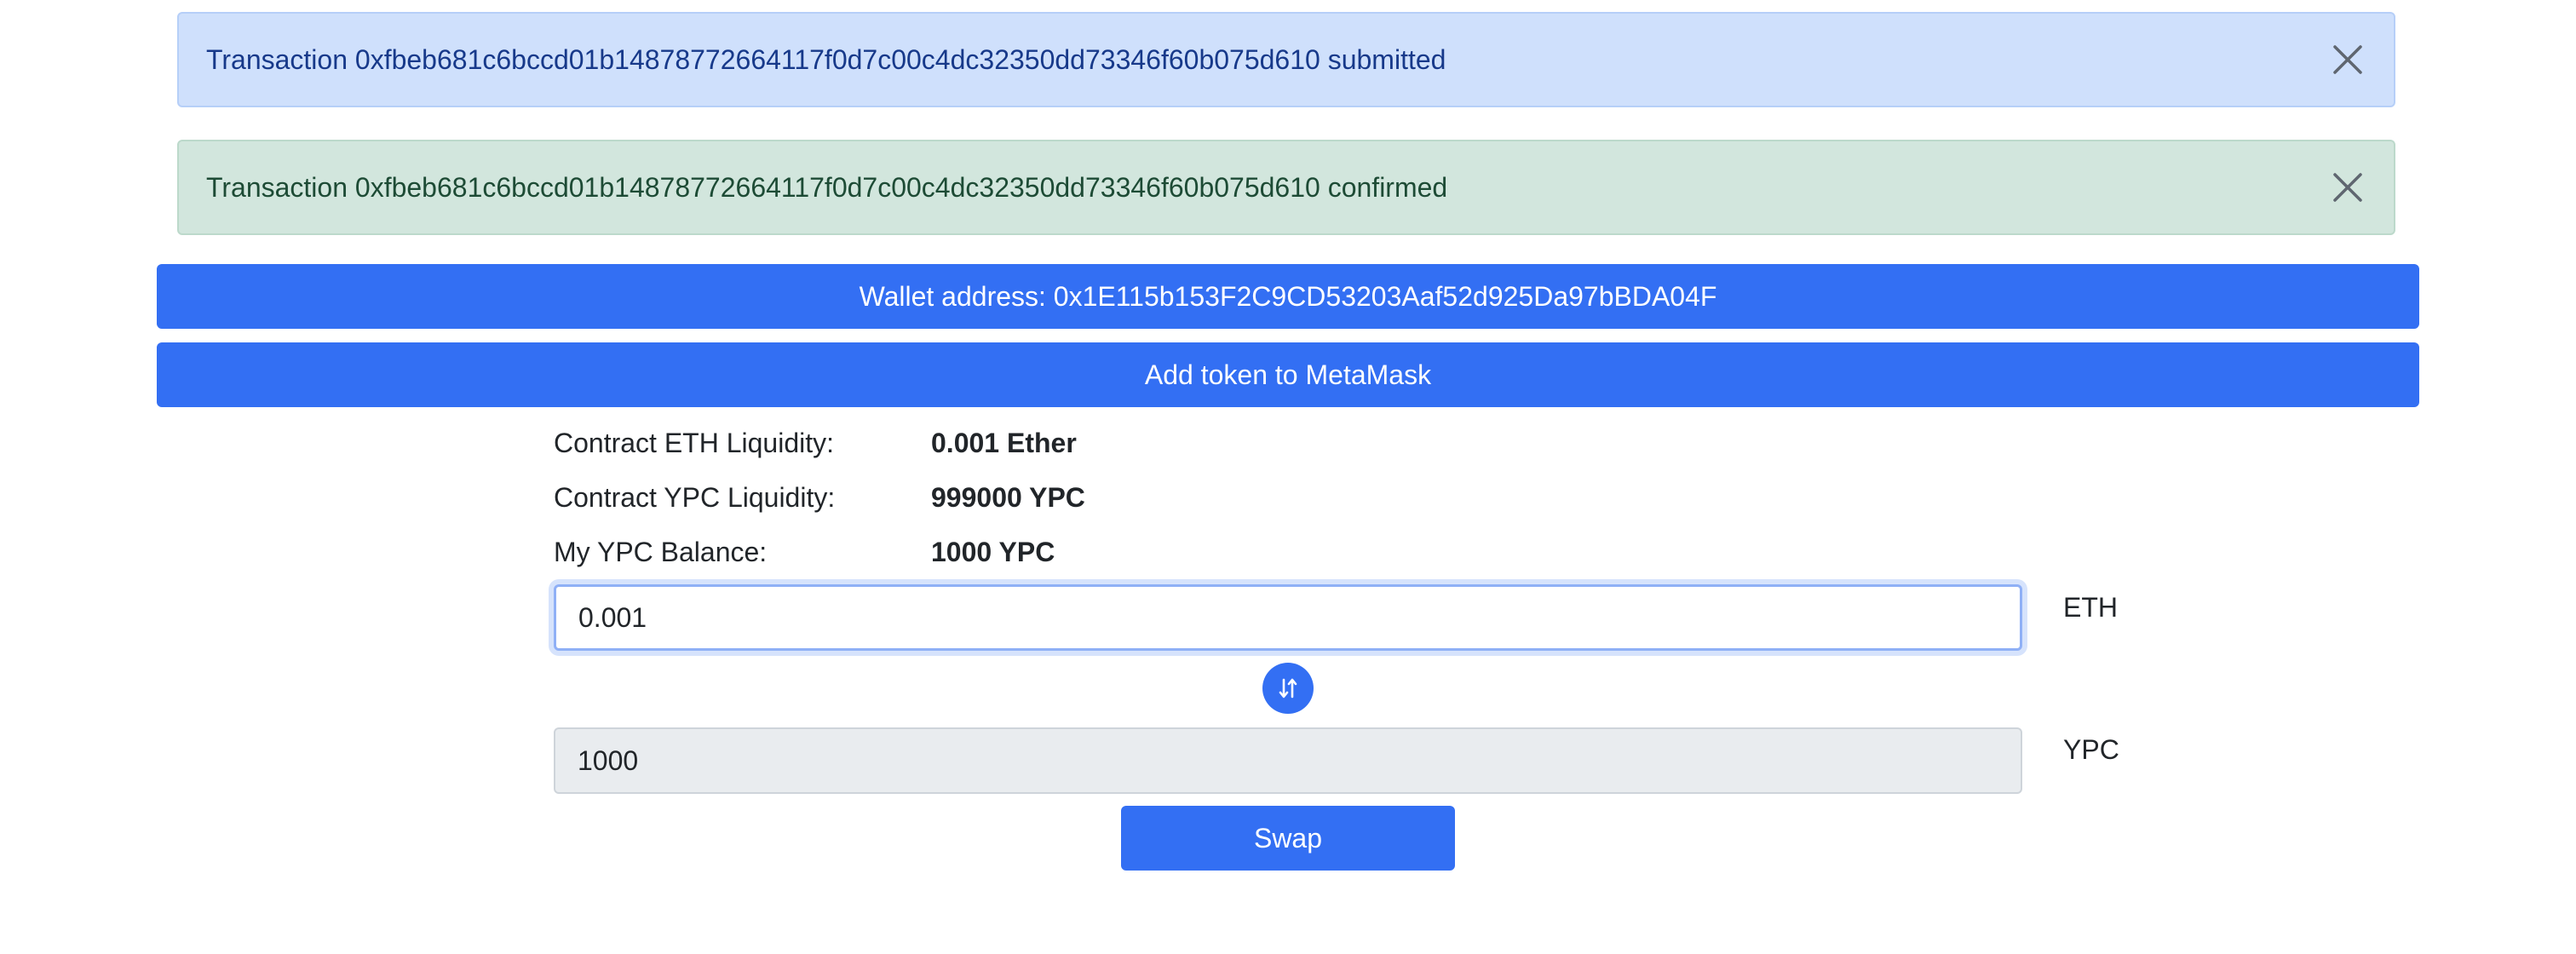  I want to click on eth-amount-input, so click(1288, 617).